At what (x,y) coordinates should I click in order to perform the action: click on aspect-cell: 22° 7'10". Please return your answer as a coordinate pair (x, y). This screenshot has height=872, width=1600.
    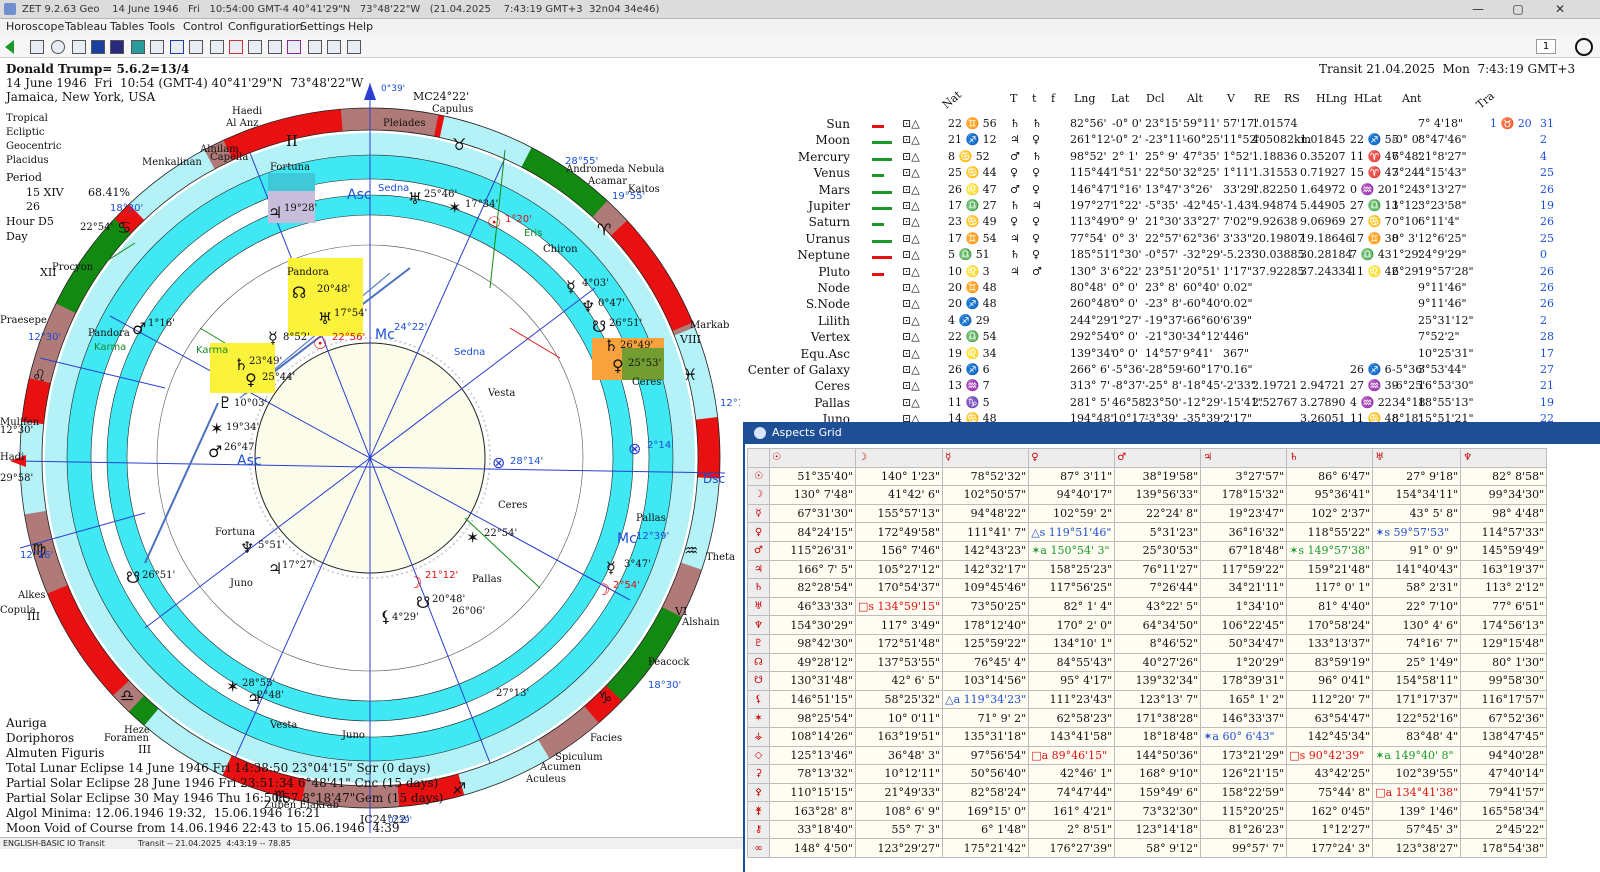
    Looking at the image, I should click on (1417, 606).